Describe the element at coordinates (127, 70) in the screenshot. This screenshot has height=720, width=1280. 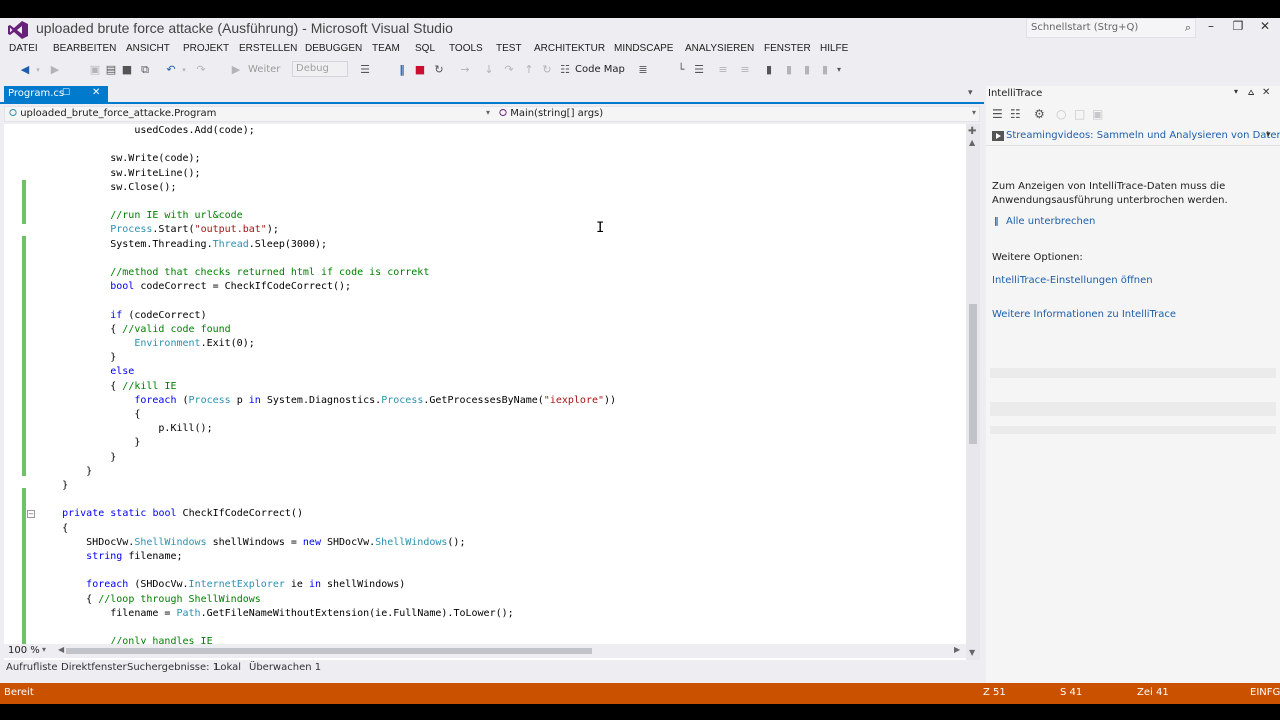
I see `save-icon: ■` at that location.